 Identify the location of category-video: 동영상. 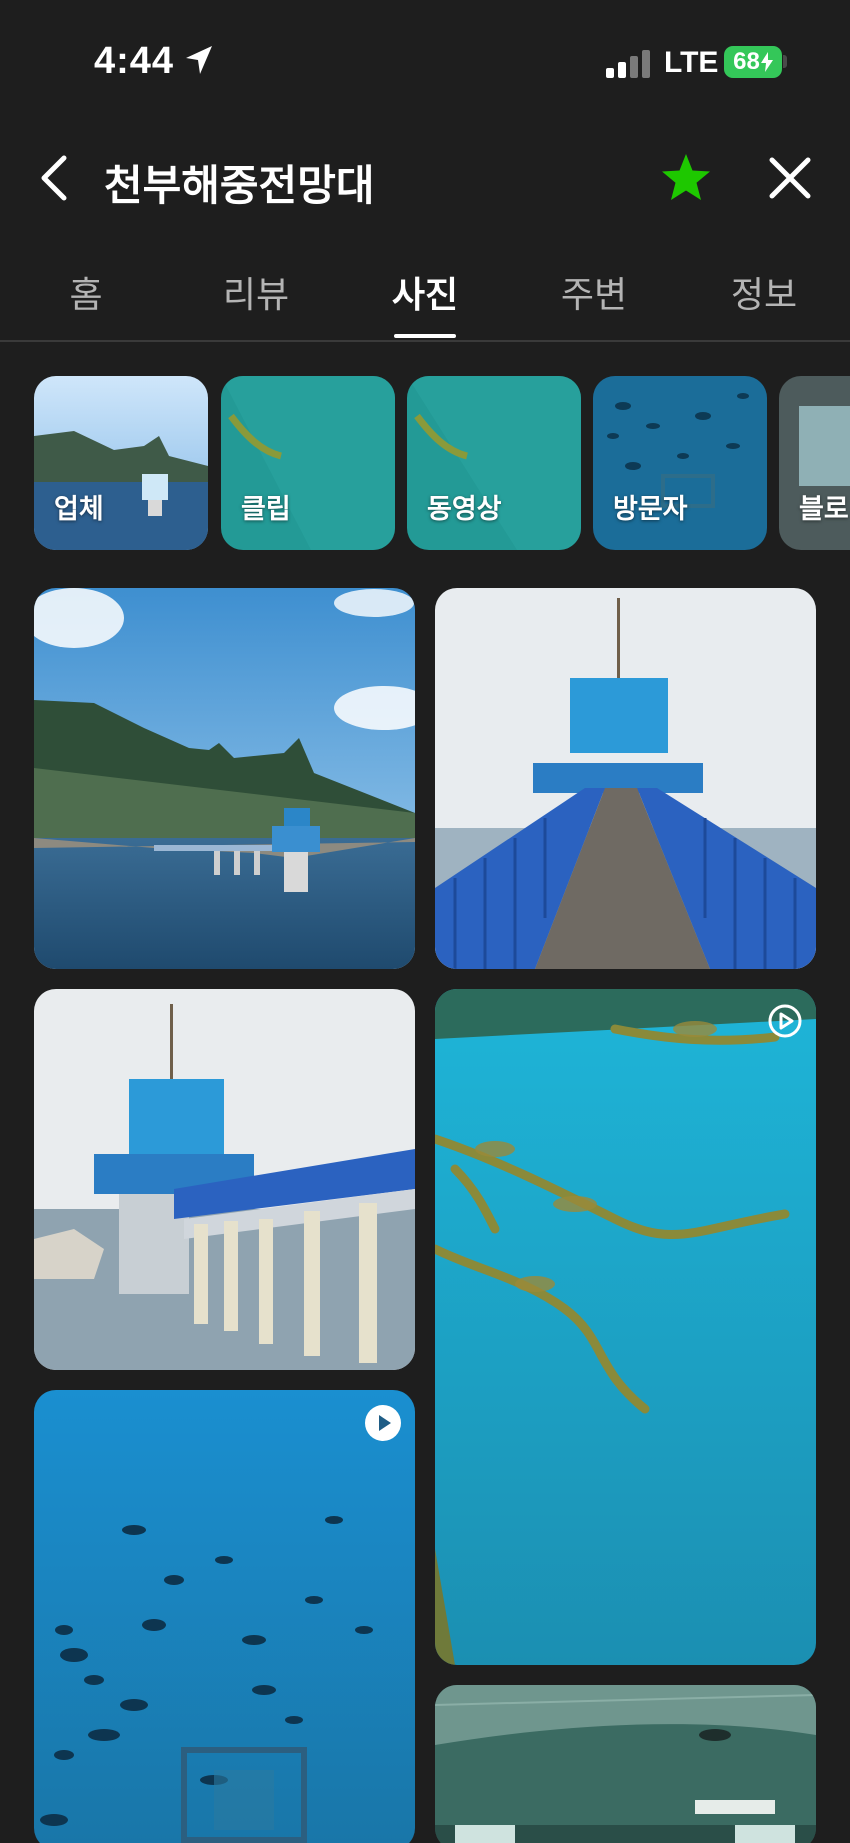
(494, 463).